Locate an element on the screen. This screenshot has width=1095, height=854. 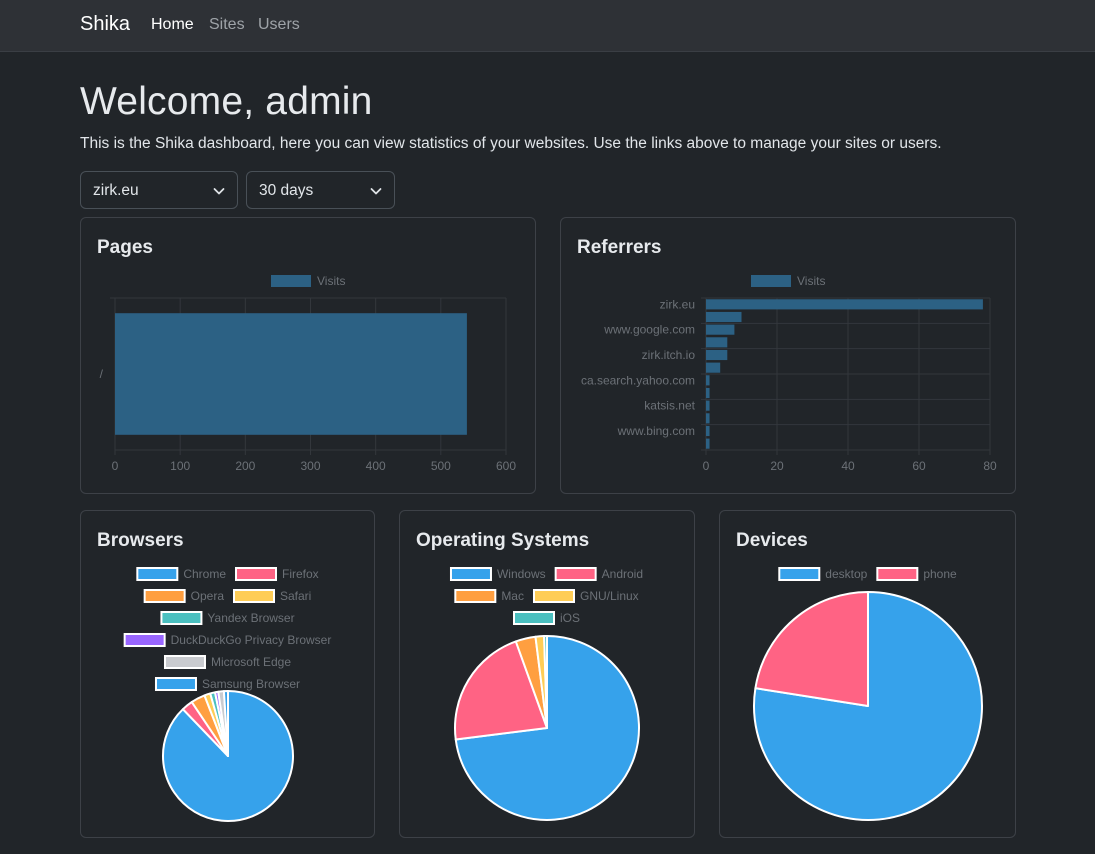
devices-card: Devices desktop phone is located at coordinates (867, 674).